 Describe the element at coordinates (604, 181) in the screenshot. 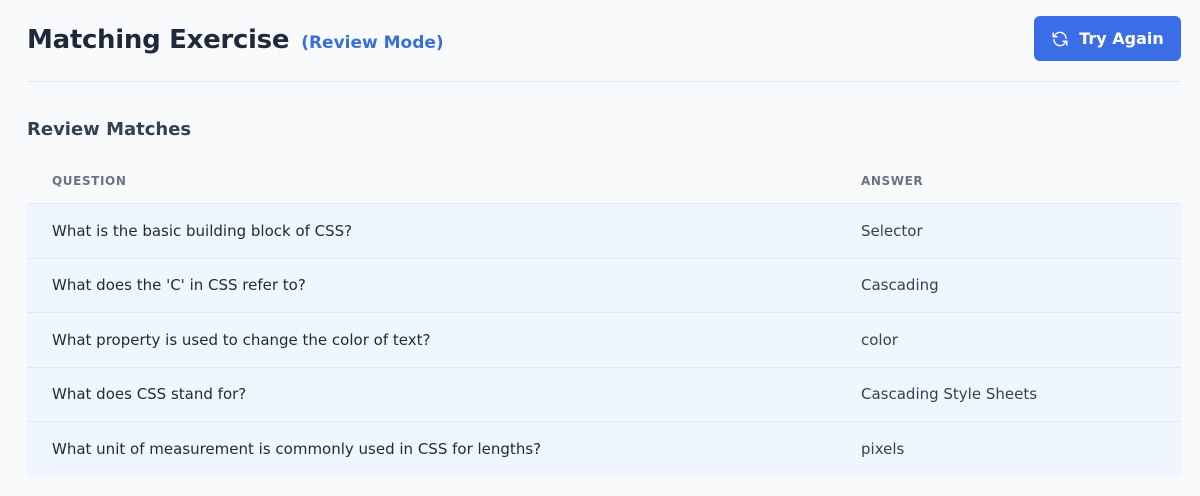

I see `table-header: QUESTION ANSWER` at that location.